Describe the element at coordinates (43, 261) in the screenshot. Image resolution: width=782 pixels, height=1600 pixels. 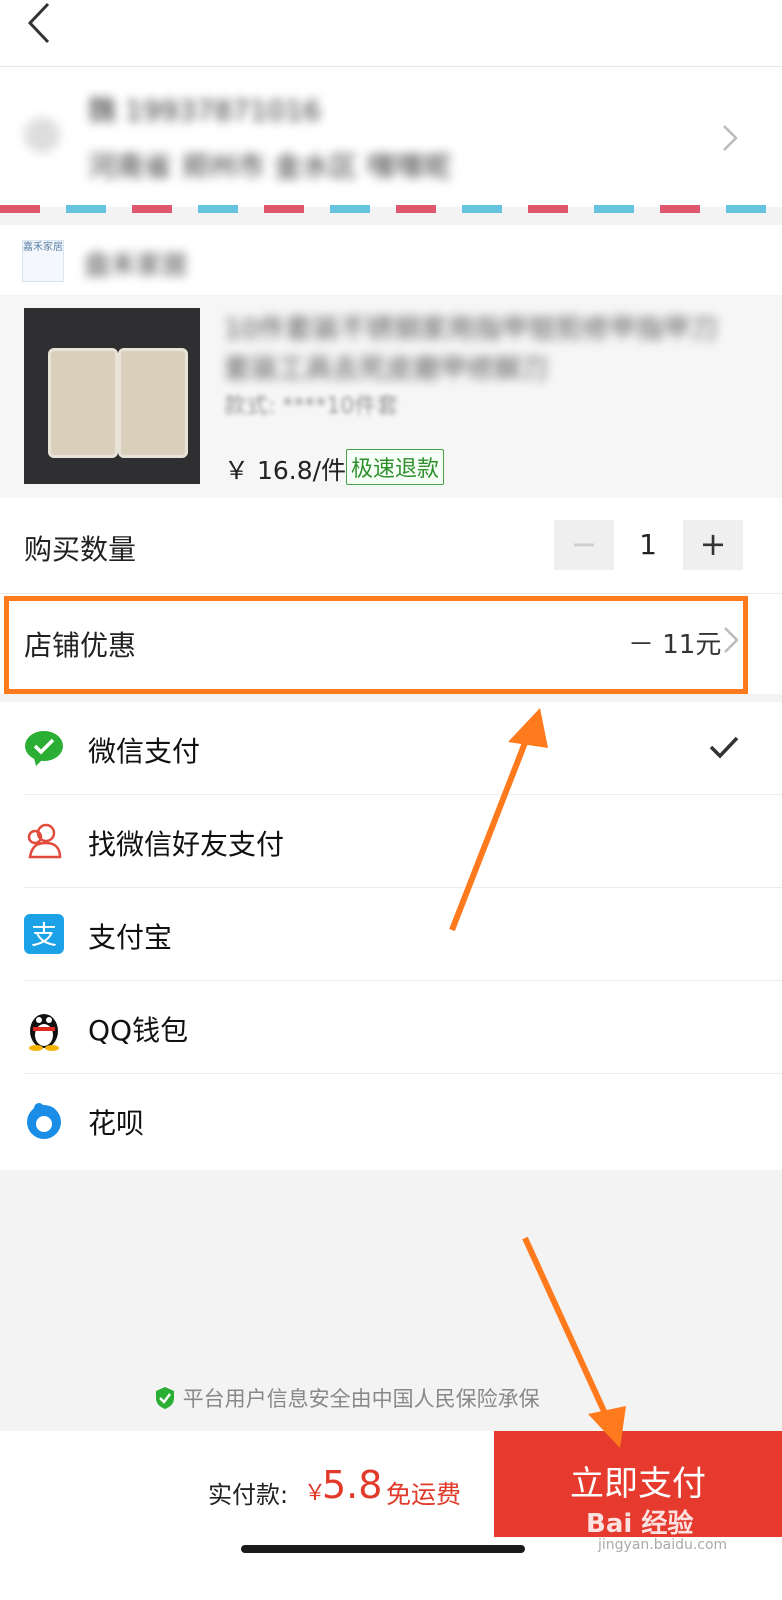
I see `shop-logo: 嘉禾家居` at that location.